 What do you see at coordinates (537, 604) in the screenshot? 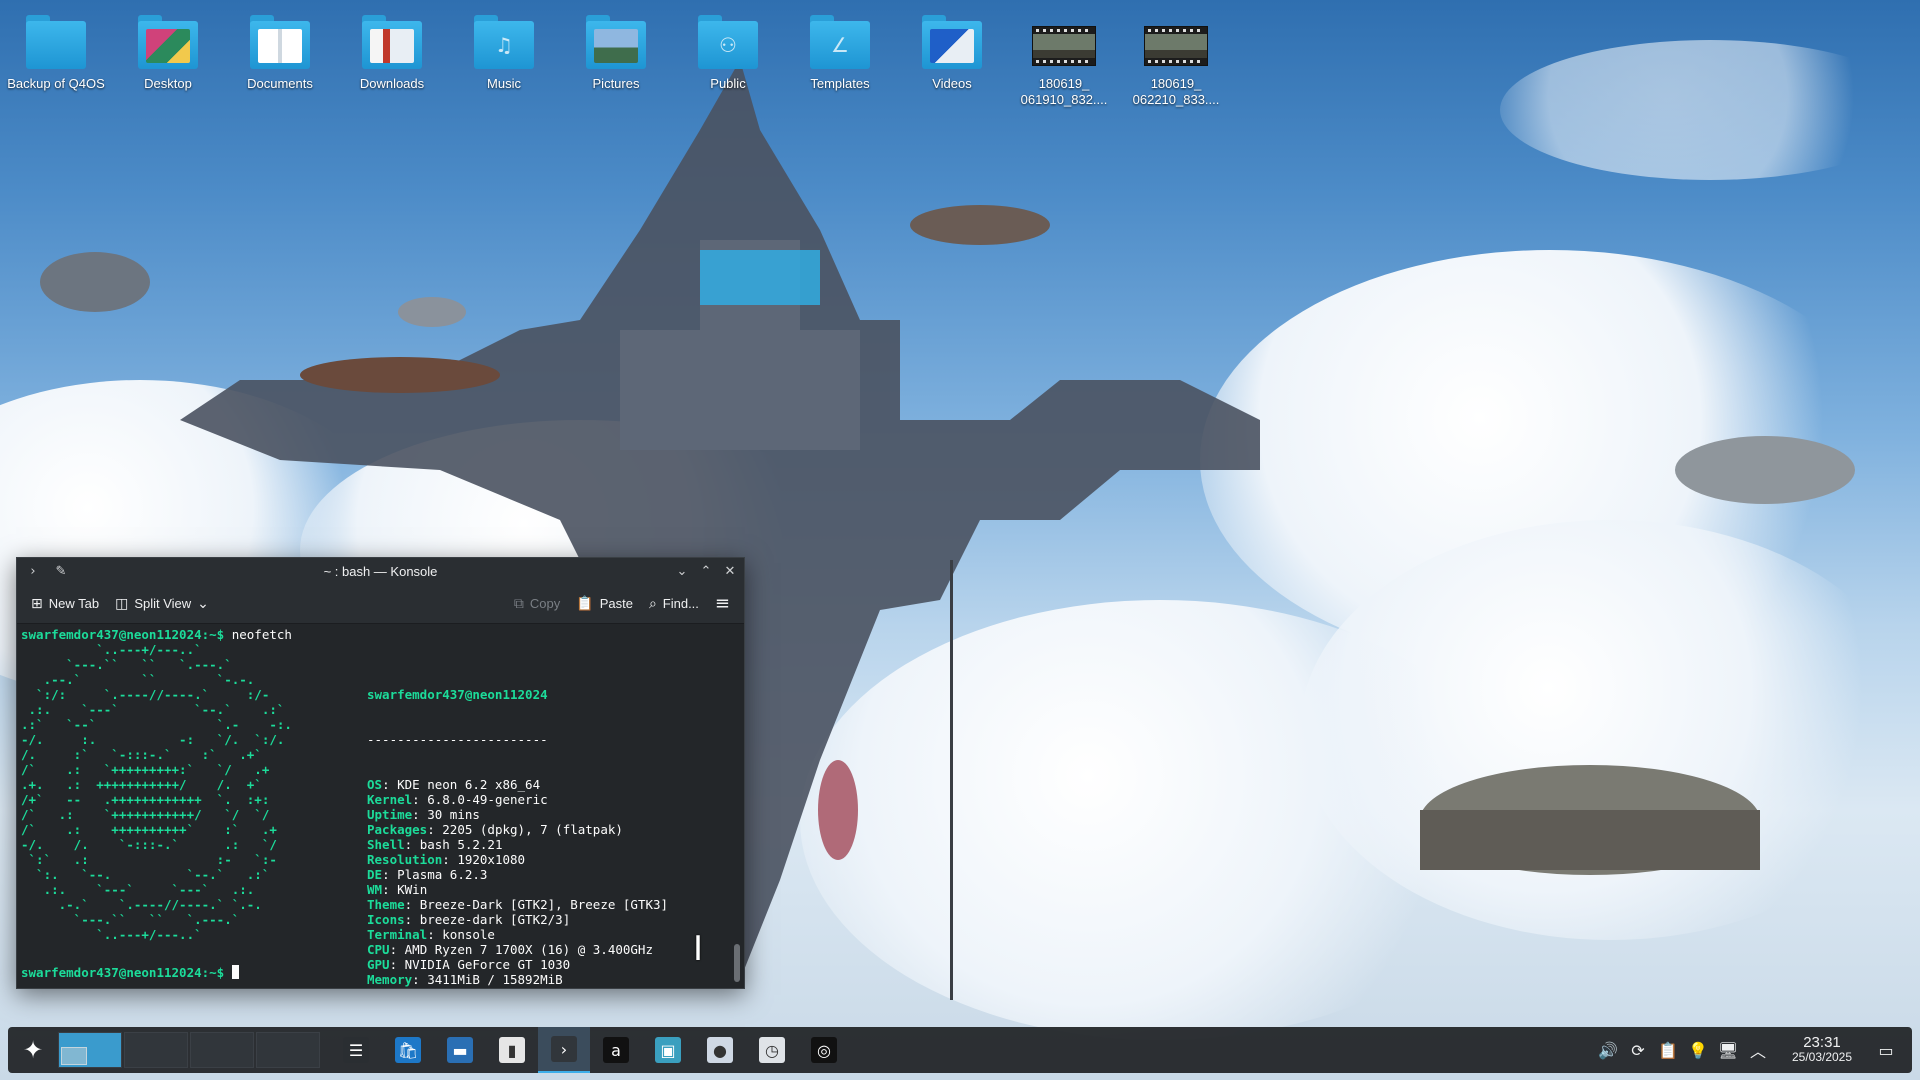
I see `copy-button: ⧉ Copy` at bounding box center [537, 604].